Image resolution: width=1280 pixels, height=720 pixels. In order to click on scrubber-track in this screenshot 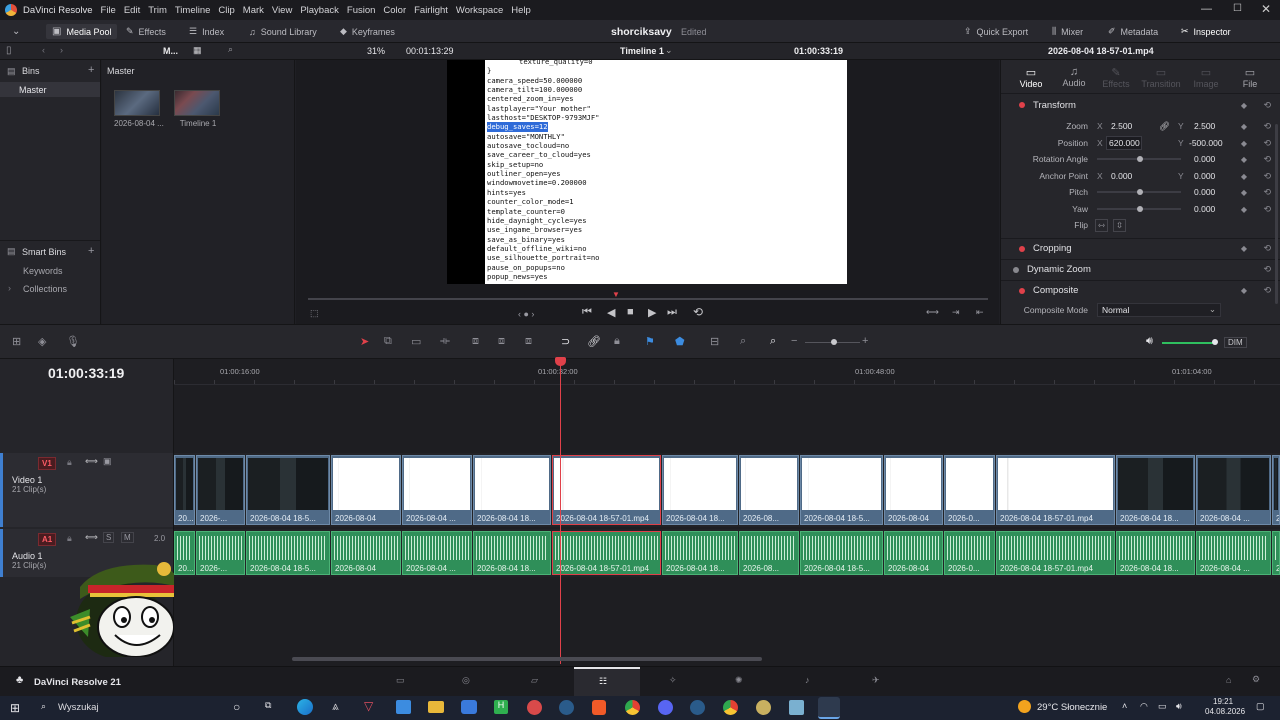, I will do `click(648, 299)`.